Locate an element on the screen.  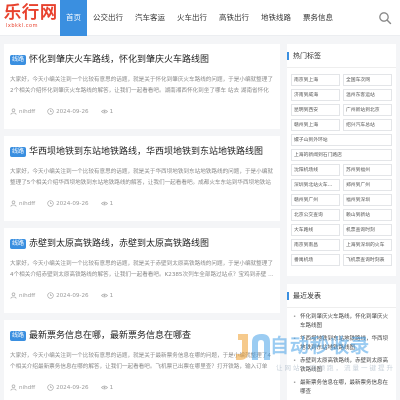
nav-item-high-speed-rail: 高铁出行 is located at coordinates (234, 18).